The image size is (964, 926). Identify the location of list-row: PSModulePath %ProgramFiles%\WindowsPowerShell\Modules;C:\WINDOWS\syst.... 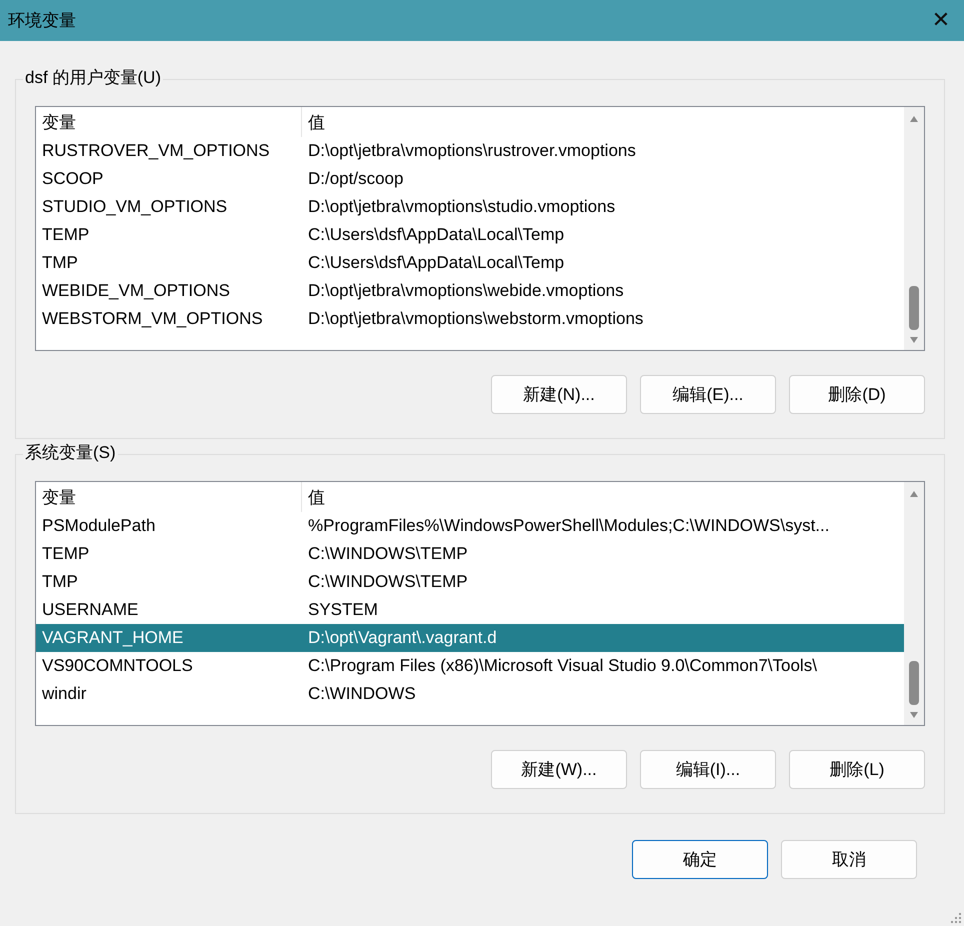
(470, 526).